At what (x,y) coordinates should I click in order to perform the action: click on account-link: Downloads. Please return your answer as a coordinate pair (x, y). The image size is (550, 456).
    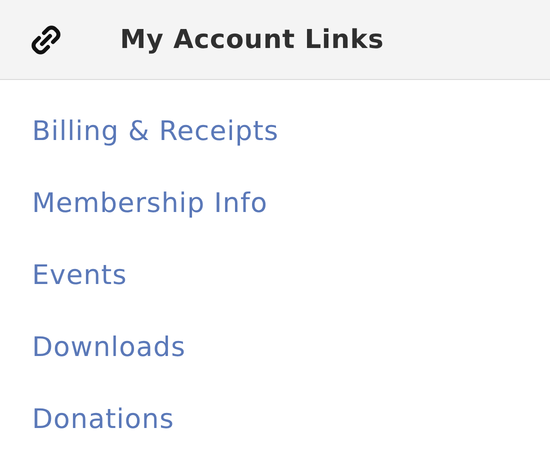
    Looking at the image, I should click on (109, 347).